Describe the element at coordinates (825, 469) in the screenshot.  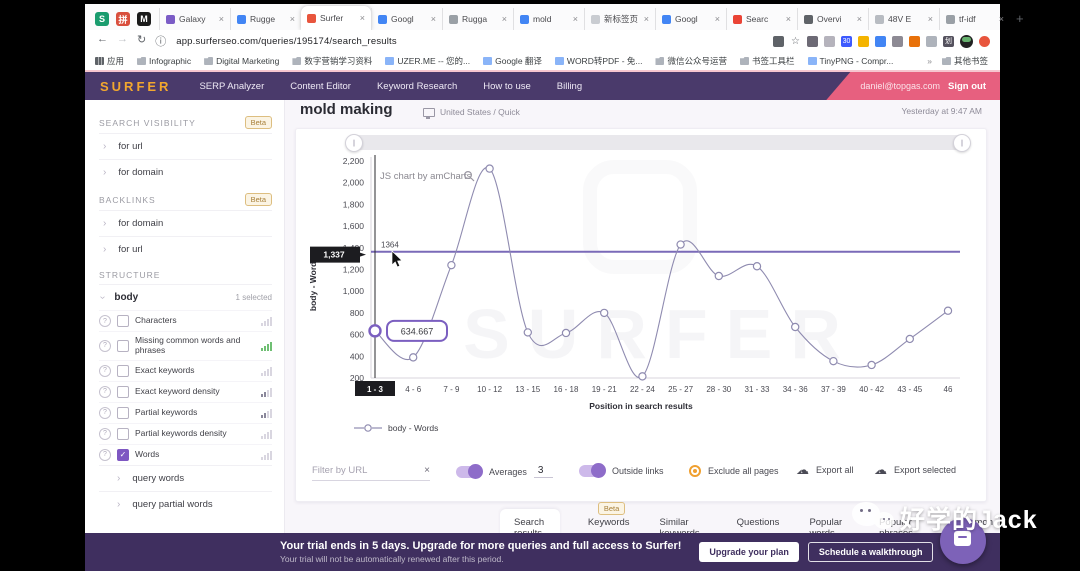
I see `export-all-button: ☁ ↓ Export all` at that location.